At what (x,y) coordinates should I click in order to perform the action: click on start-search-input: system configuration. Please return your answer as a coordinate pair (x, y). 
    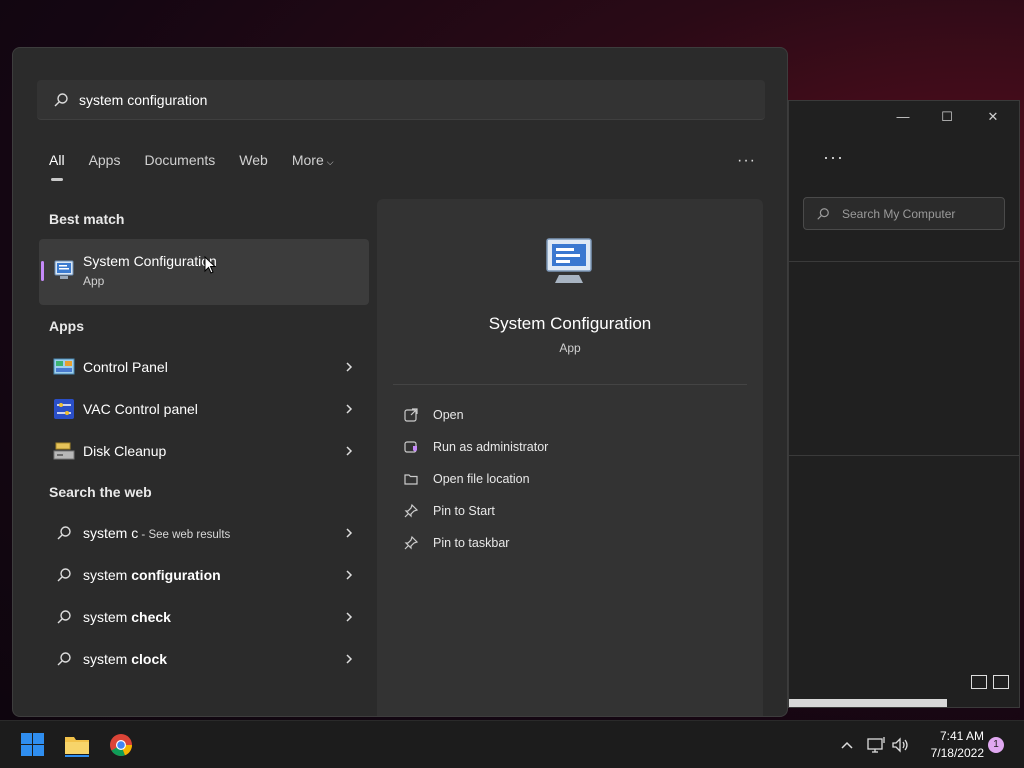
    Looking at the image, I should click on (401, 100).